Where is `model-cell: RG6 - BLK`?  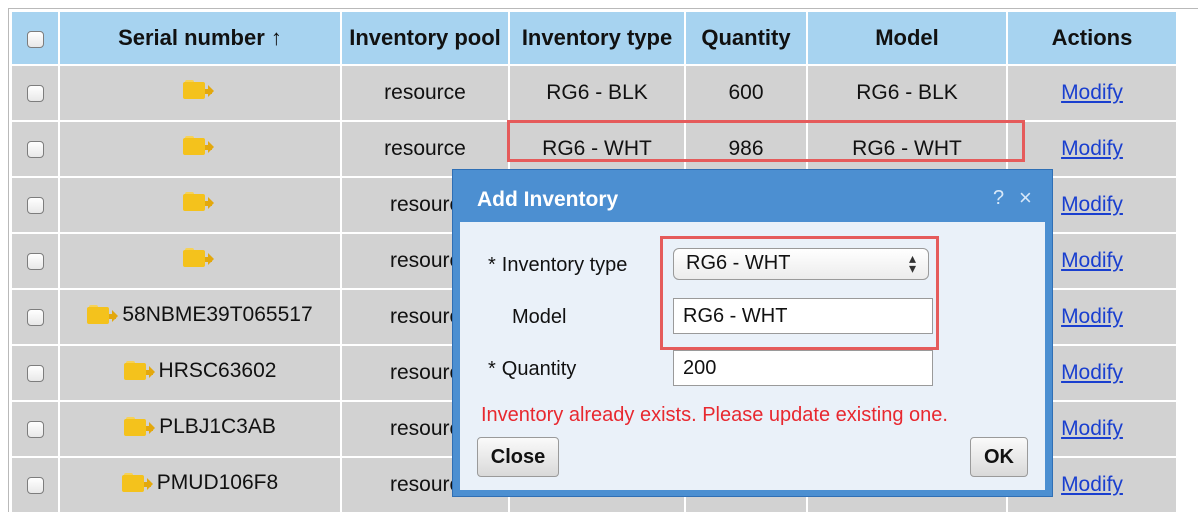
model-cell: RG6 - BLK is located at coordinates (907, 93).